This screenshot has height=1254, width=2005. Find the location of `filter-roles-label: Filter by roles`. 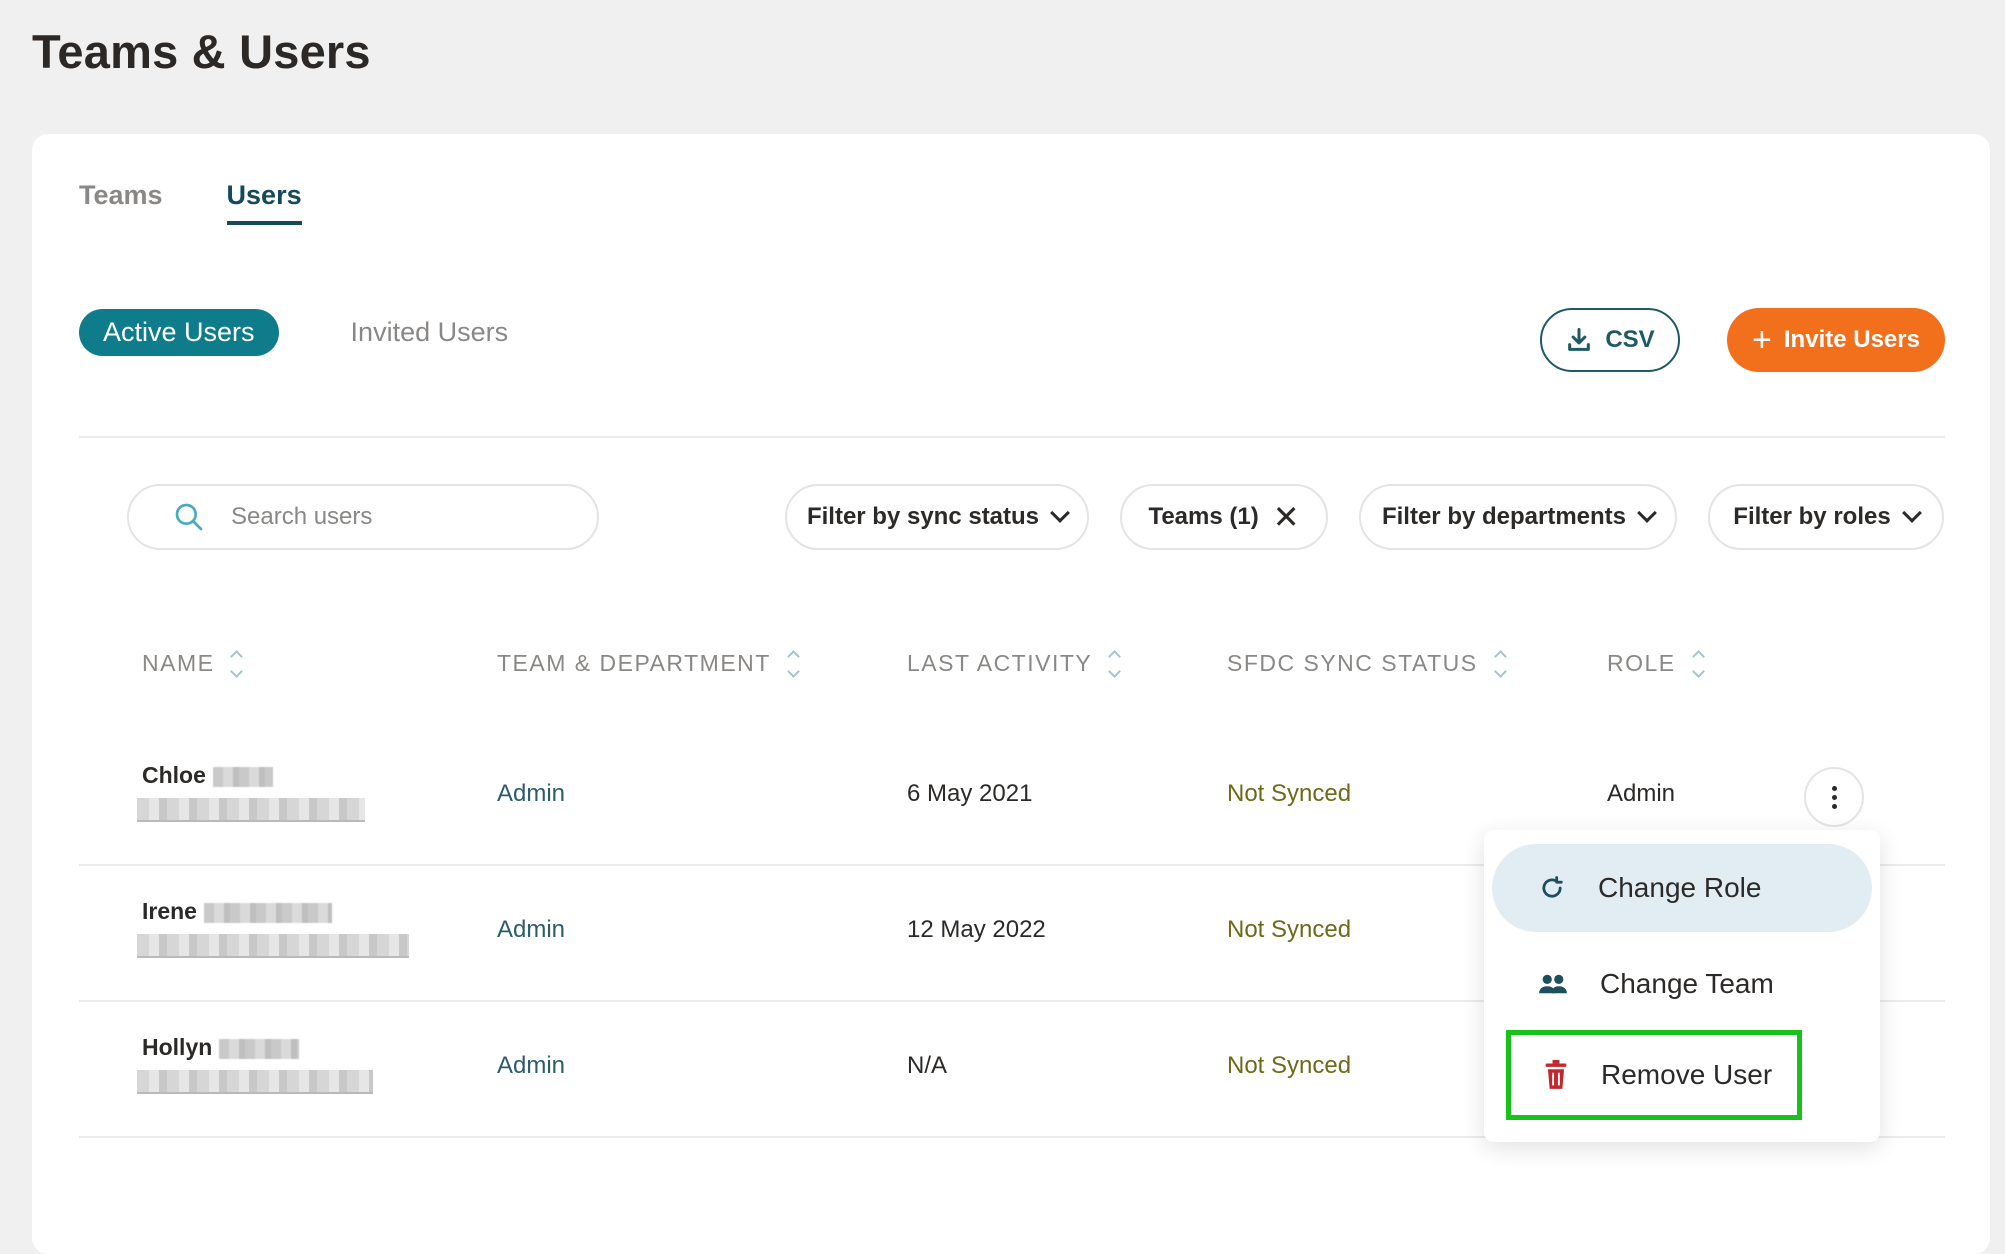

filter-roles-label: Filter by roles is located at coordinates (1812, 516).